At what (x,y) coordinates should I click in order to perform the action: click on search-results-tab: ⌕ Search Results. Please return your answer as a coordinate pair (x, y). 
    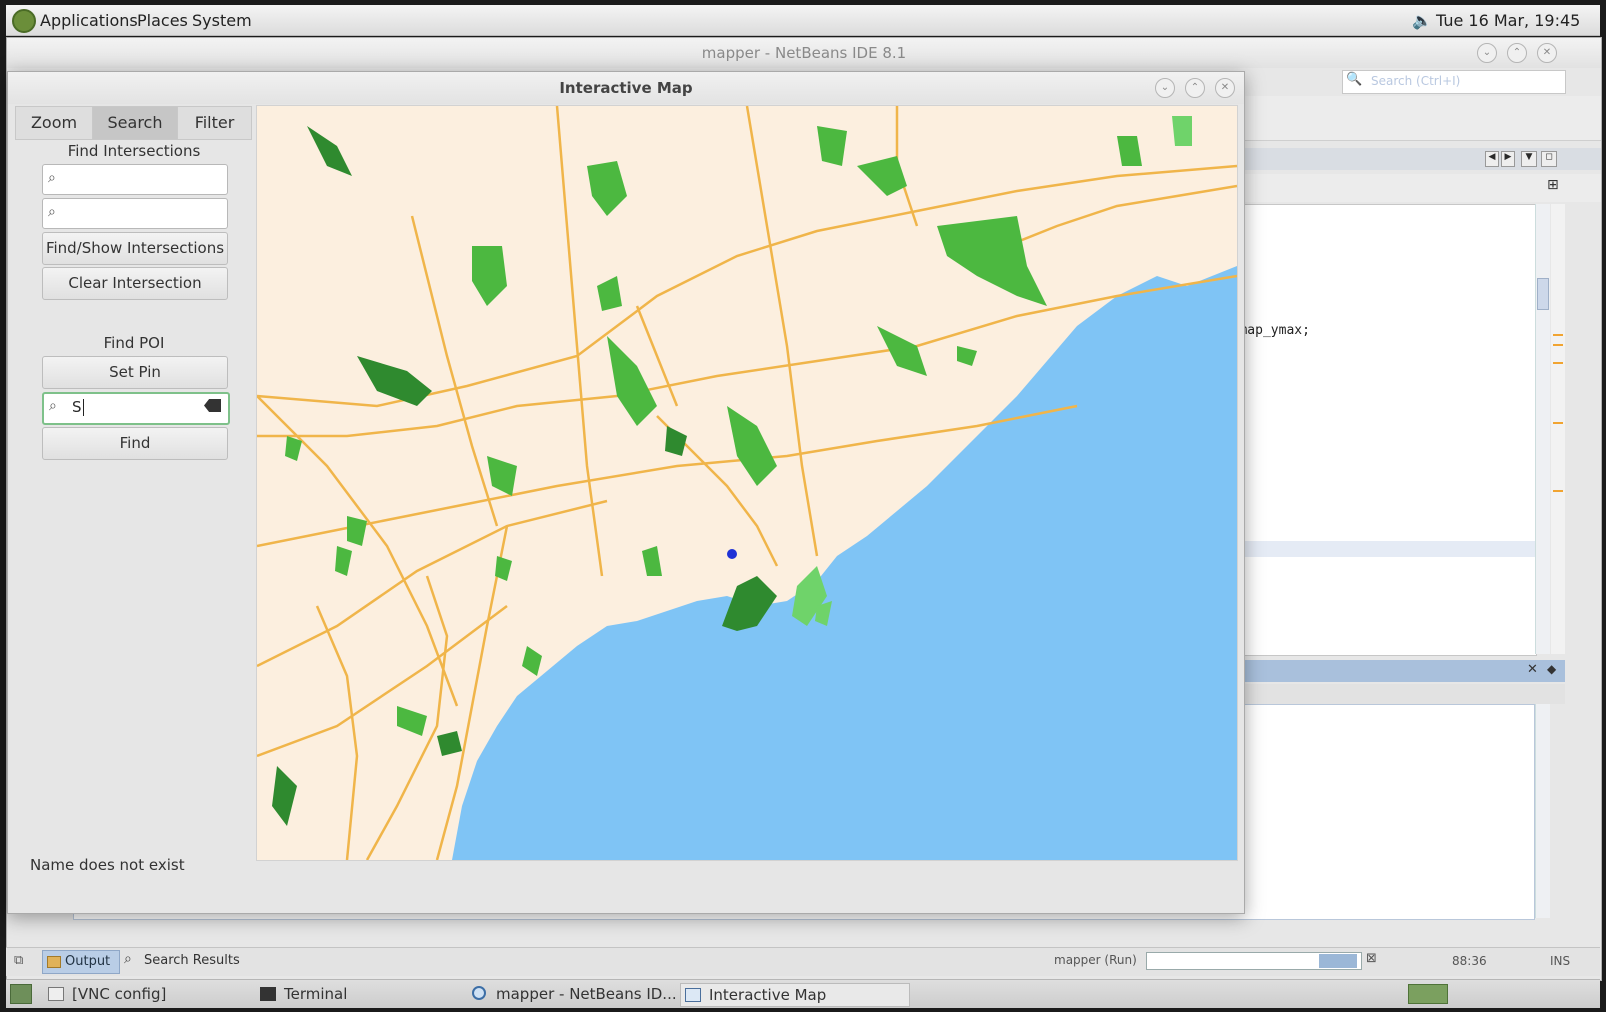
    Looking at the image, I should click on (184, 961).